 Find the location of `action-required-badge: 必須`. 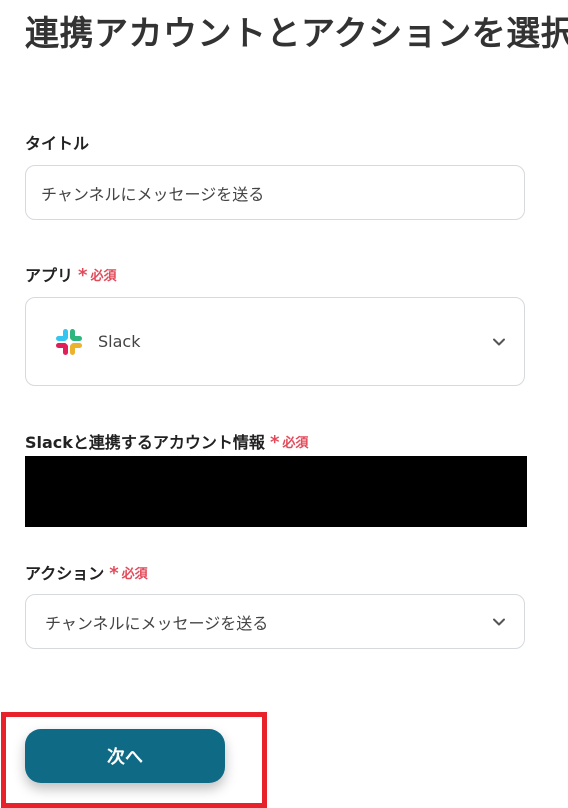

action-required-badge: 必須 is located at coordinates (134, 574).